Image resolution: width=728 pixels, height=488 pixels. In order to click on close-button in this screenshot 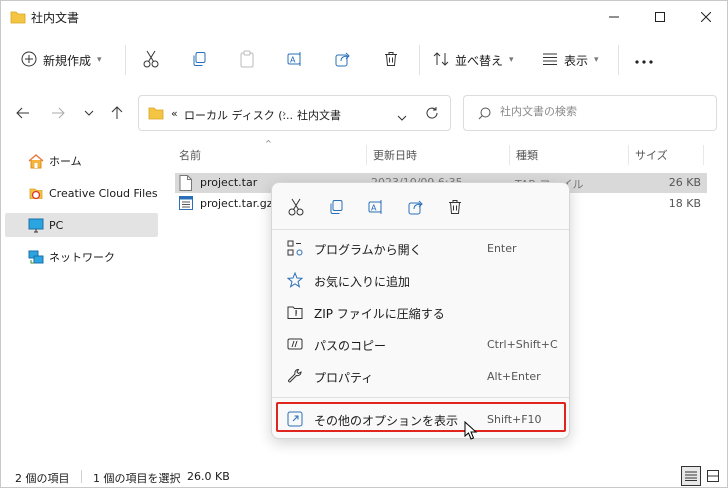, I will do `click(705, 17)`.